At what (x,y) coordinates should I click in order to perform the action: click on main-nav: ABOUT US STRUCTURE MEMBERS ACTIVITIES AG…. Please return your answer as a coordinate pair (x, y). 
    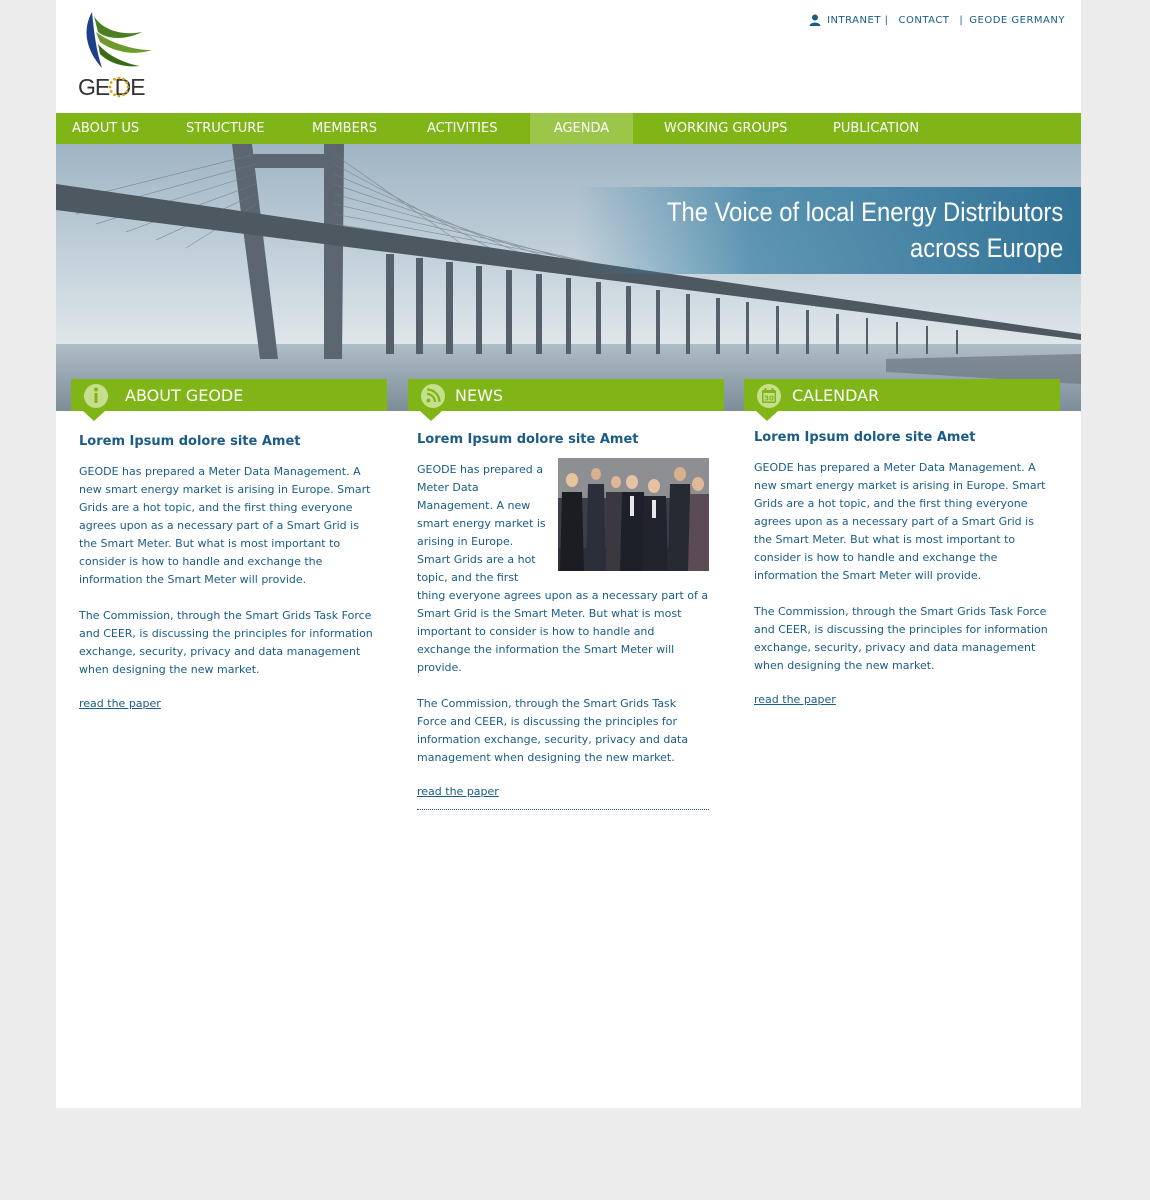
    Looking at the image, I should click on (568, 128).